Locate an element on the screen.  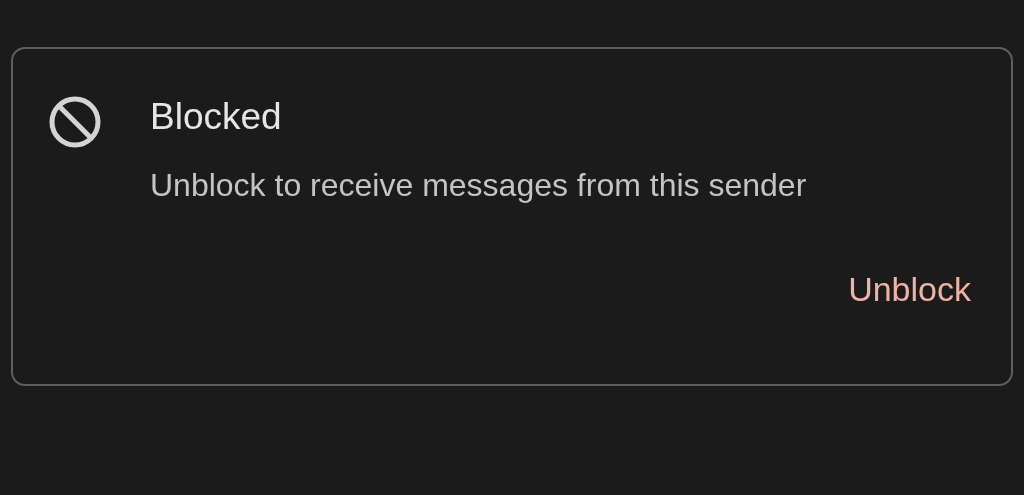
card-message: Unblock to receive messages from this sender is located at coordinates (479, 185).